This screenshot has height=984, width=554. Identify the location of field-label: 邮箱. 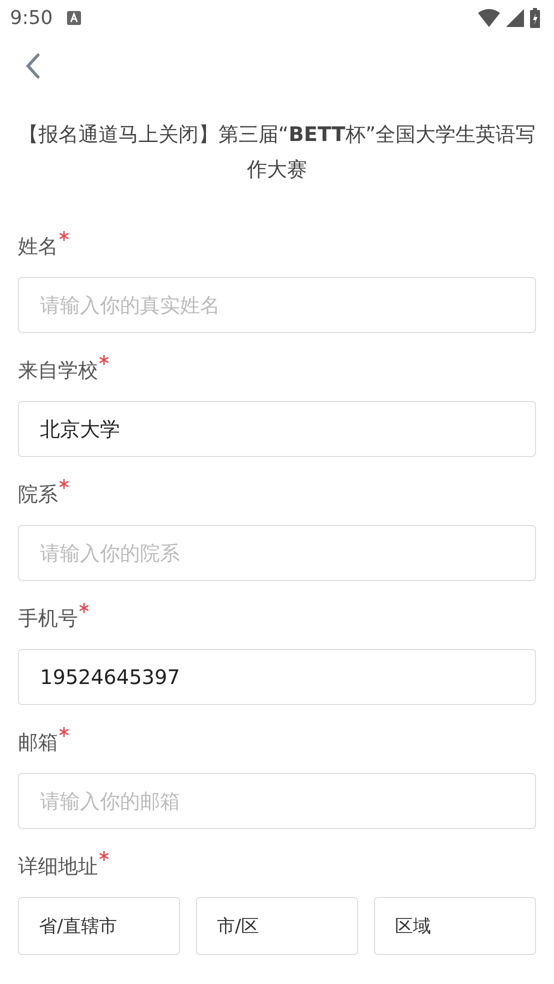
(38, 742).